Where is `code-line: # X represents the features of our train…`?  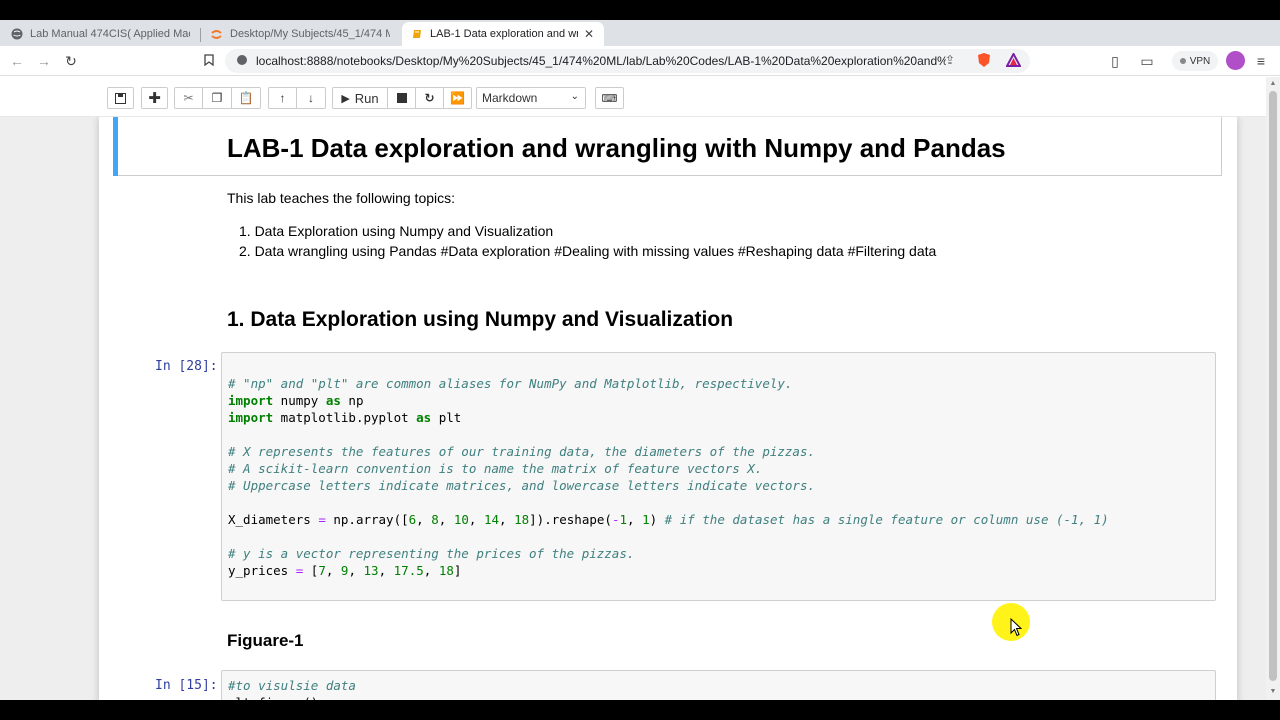
code-line: # X represents the features of our train… is located at coordinates (521, 451).